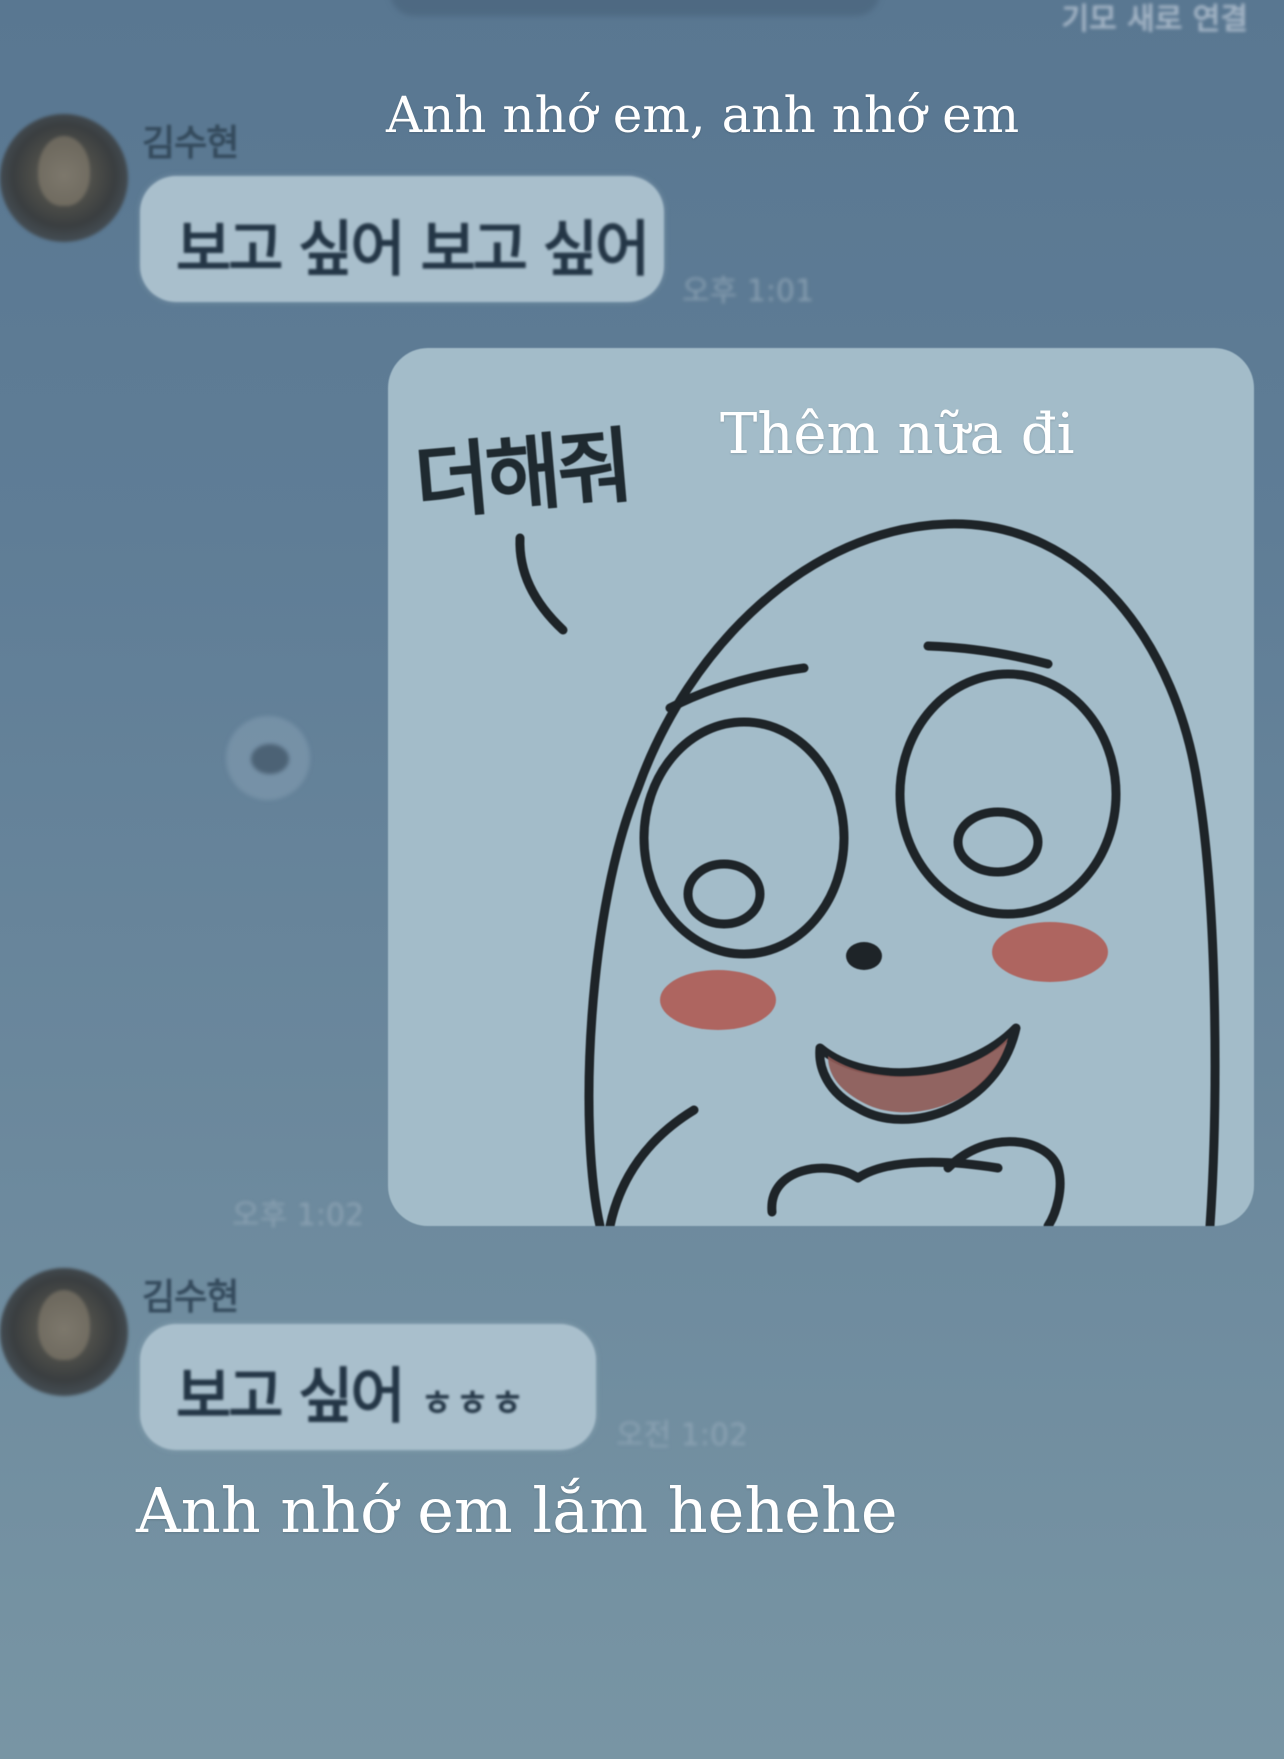 Image resolution: width=1284 pixels, height=1759 pixels. What do you see at coordinates (517, 1510) in the screenshot?
I see `caption-bottom: Anh nhớ em lắm hehehe` at bounding box center [517, 1510].